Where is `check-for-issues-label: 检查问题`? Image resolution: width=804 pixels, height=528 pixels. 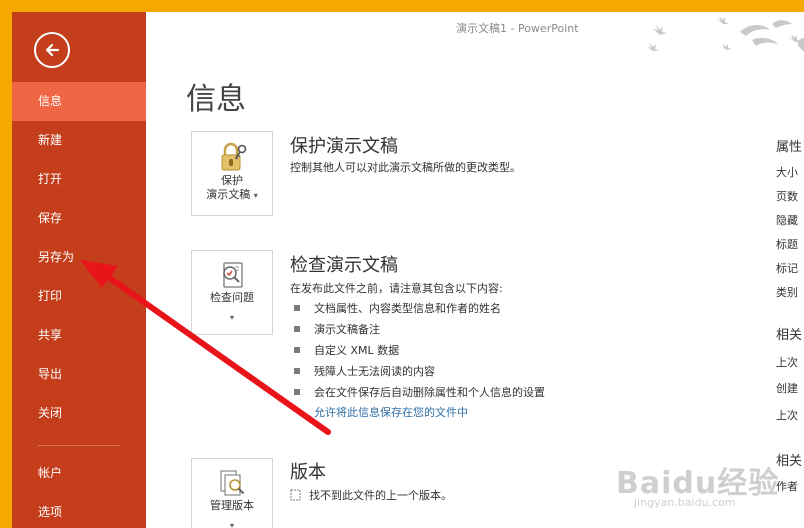
check-for-issues-label: 检查问题 is located at coordinates (232, 297).